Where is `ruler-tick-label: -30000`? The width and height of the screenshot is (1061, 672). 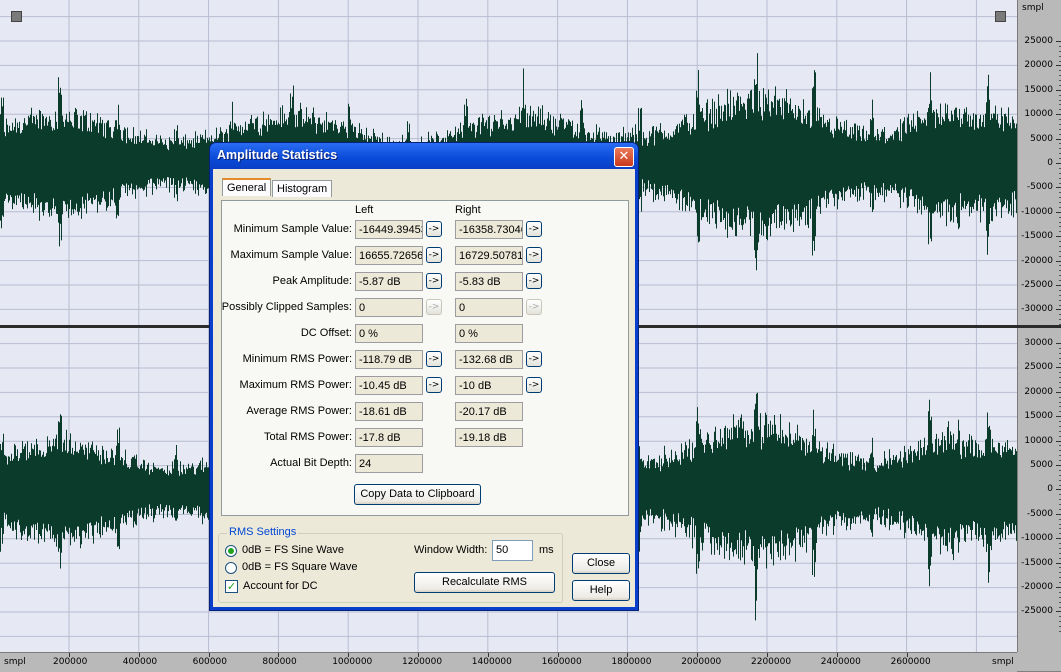 ruler-tick-label: -30000 is located at coordinates (1037, 309).